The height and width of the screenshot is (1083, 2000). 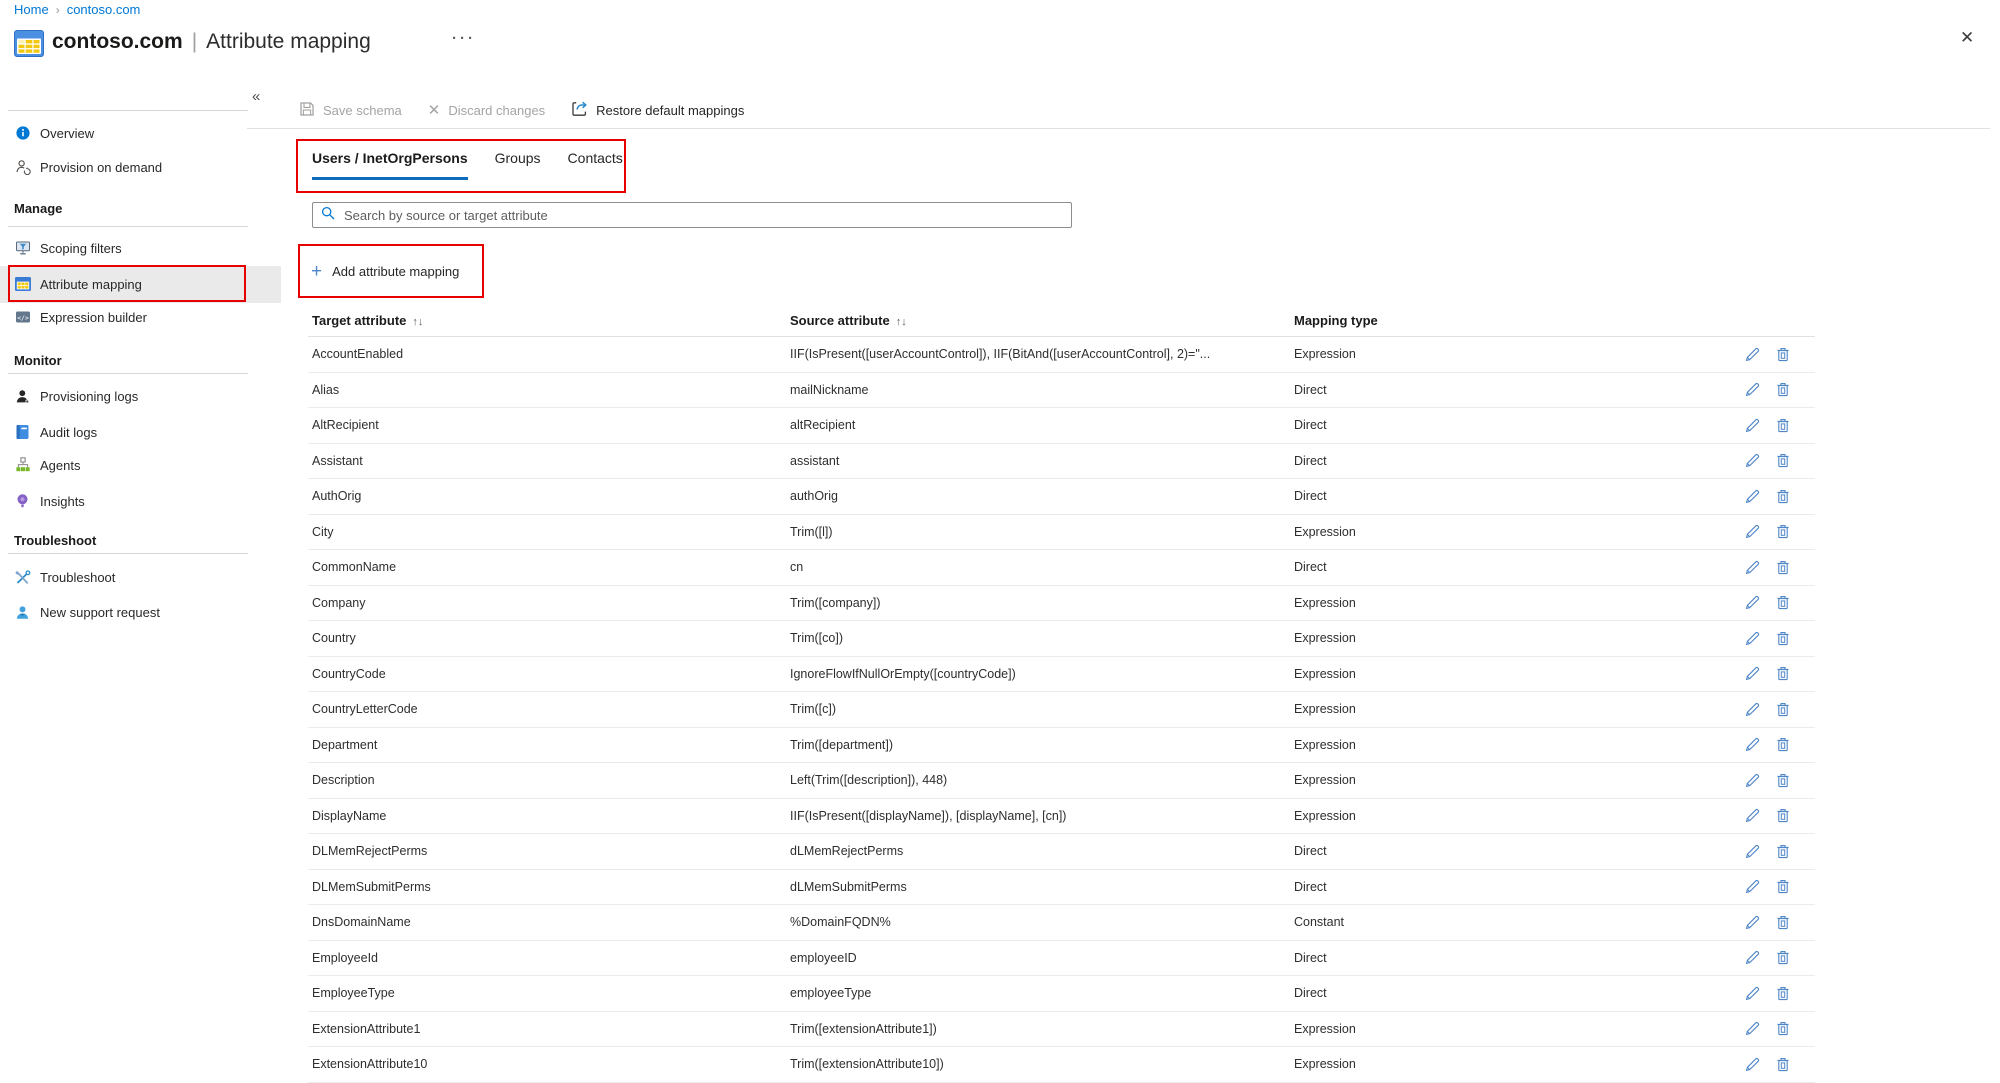 I want to click on sidebar-collapse-icon: «, so click(x=256, y=96).